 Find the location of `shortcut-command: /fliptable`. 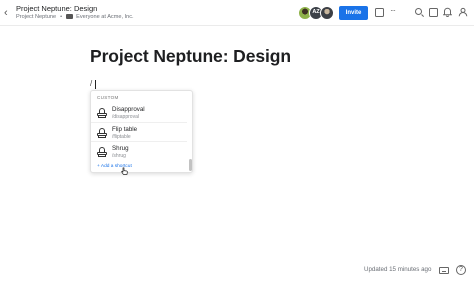

shortcut-command: /fliptable is located at coordinates (121, 137).